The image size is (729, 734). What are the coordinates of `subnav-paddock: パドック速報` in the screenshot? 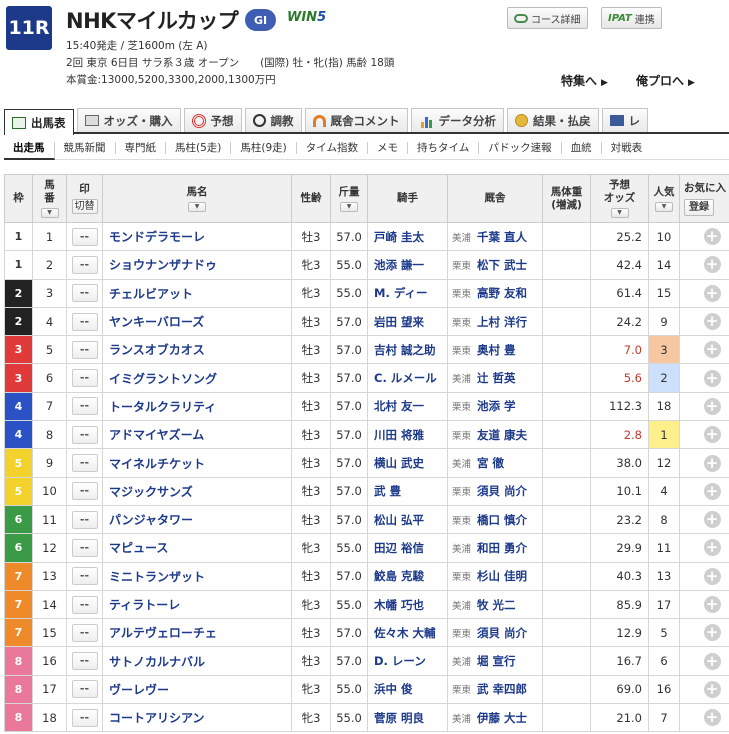 It's located at (520, 147).